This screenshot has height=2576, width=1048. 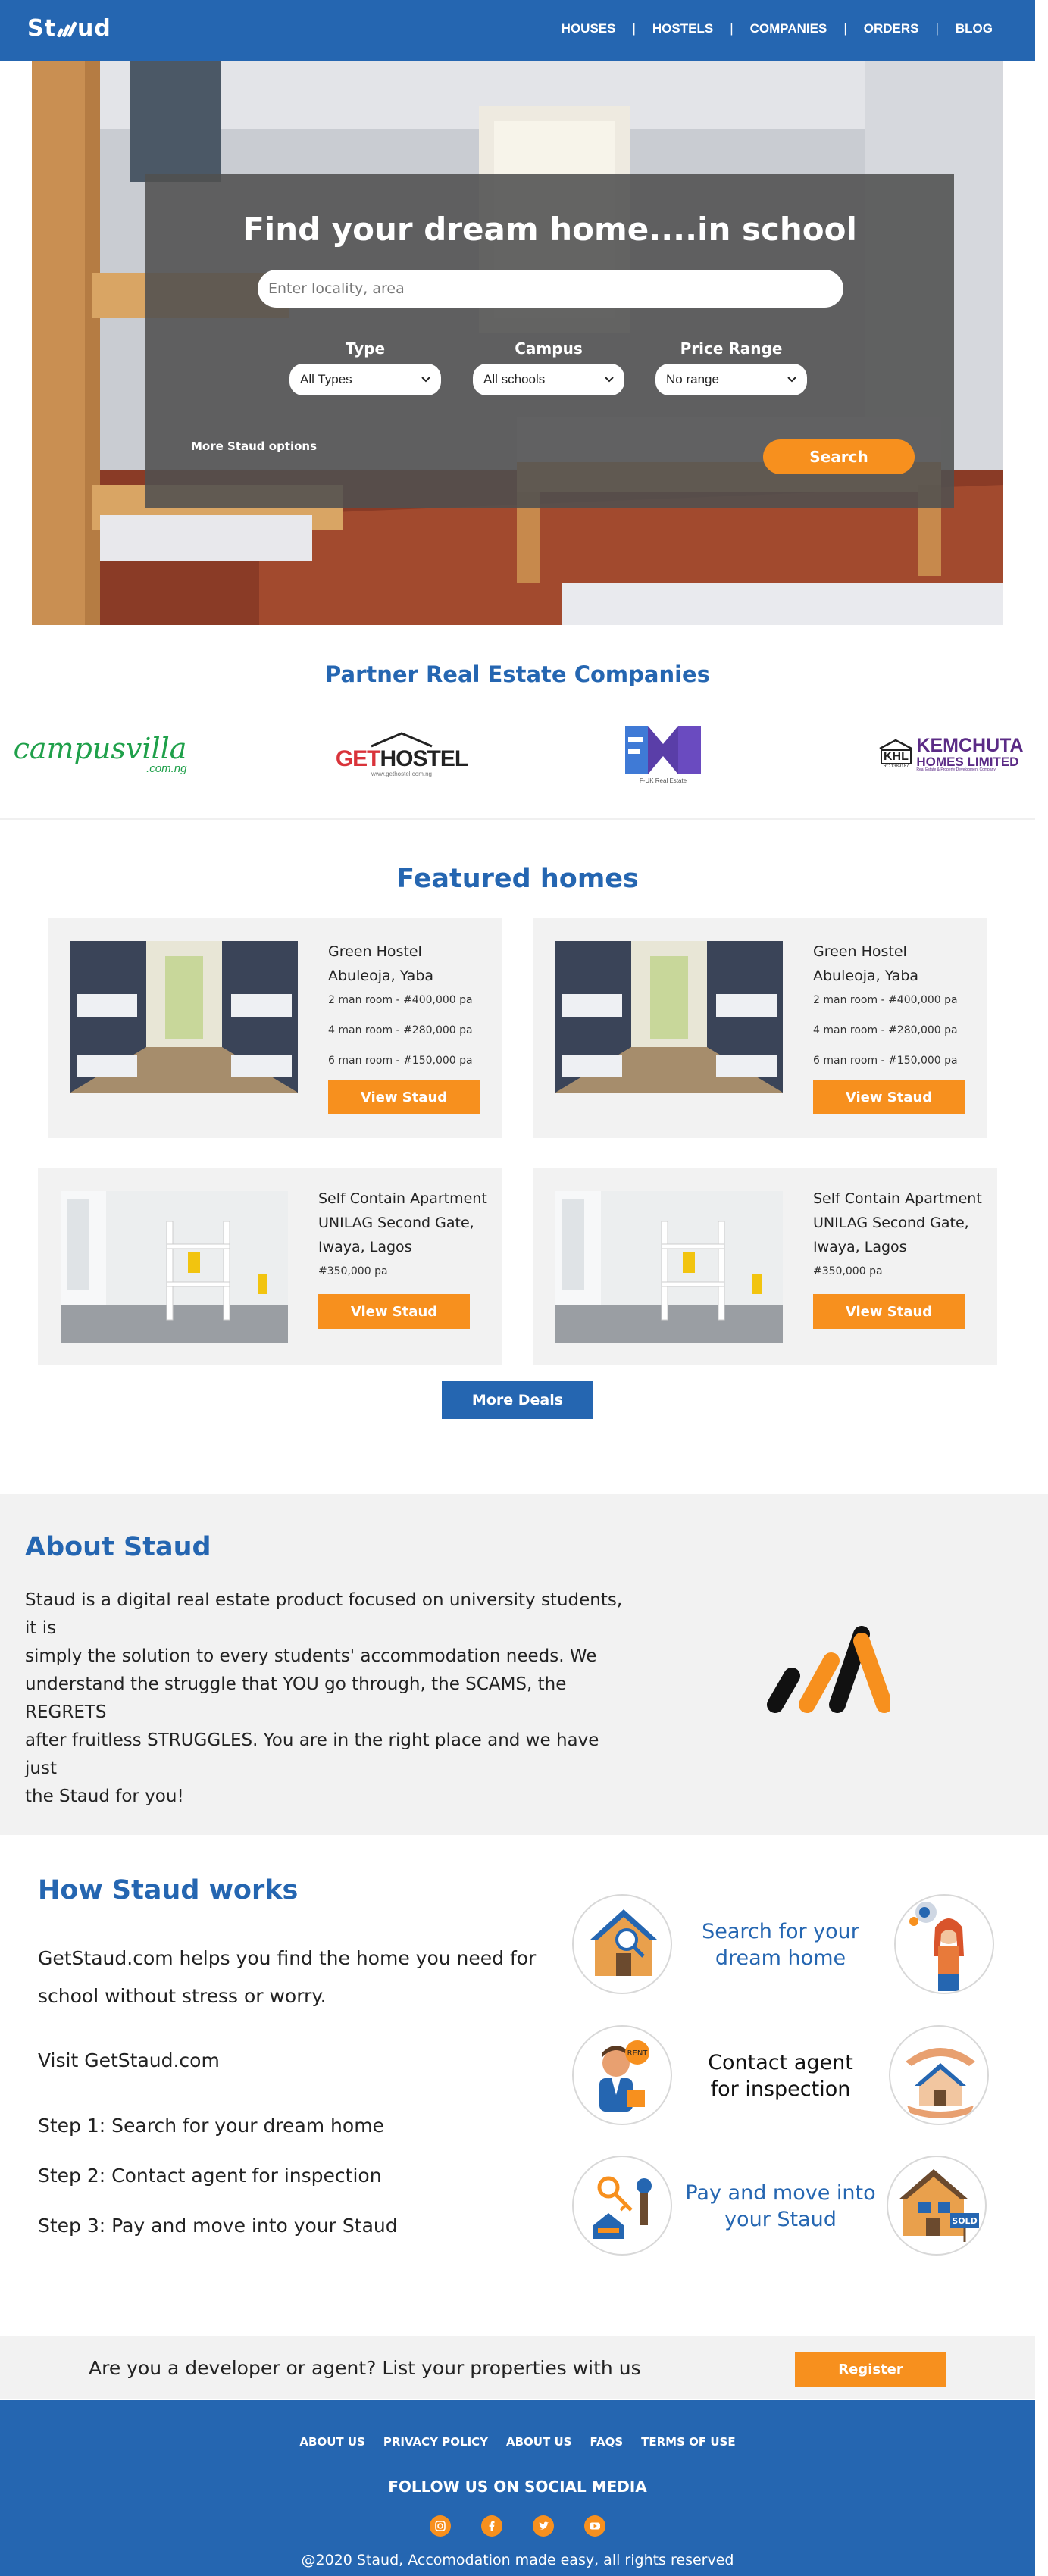 I want to click on how-card-label-line: Contact agent, so click(x=780, y=2062).